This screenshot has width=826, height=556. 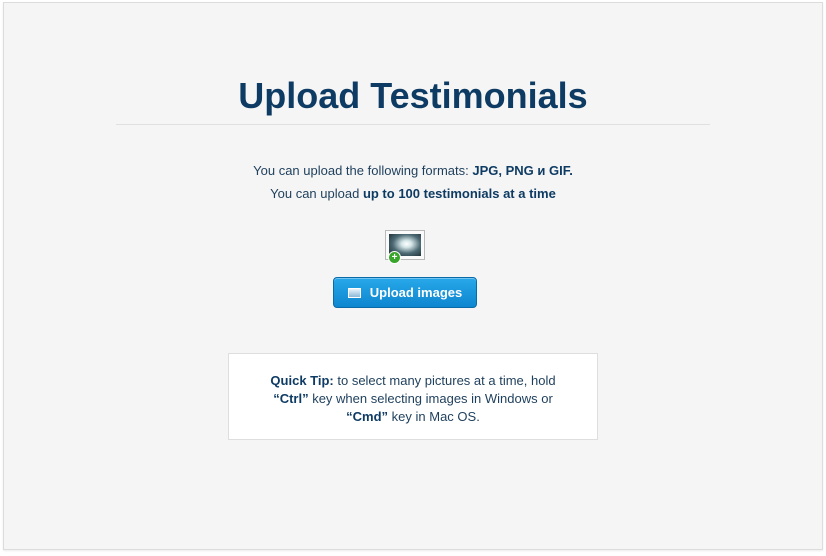 I want to click on quick-tip-text-1: to select many pictures at a time, hold, so click(x=444, y=380).